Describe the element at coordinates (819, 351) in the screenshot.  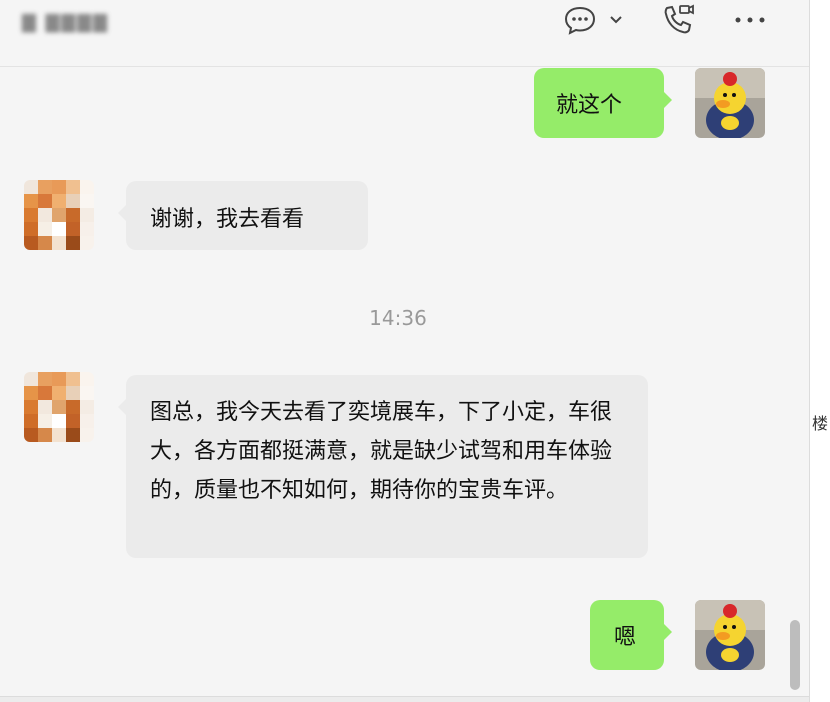
I see `adjacent-panel: 楼` at that location.